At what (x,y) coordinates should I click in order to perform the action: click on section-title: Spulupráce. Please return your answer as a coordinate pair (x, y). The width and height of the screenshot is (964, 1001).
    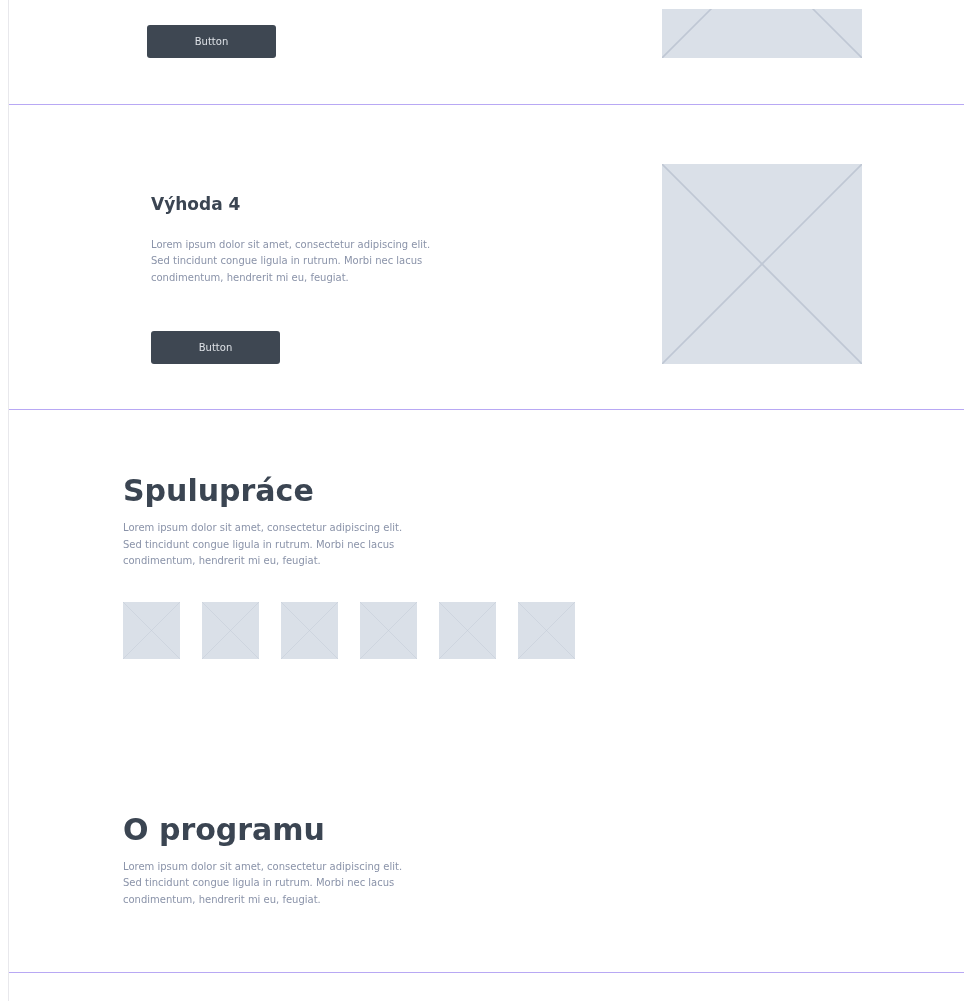
    Looking at the image, I should click on (219, 491).